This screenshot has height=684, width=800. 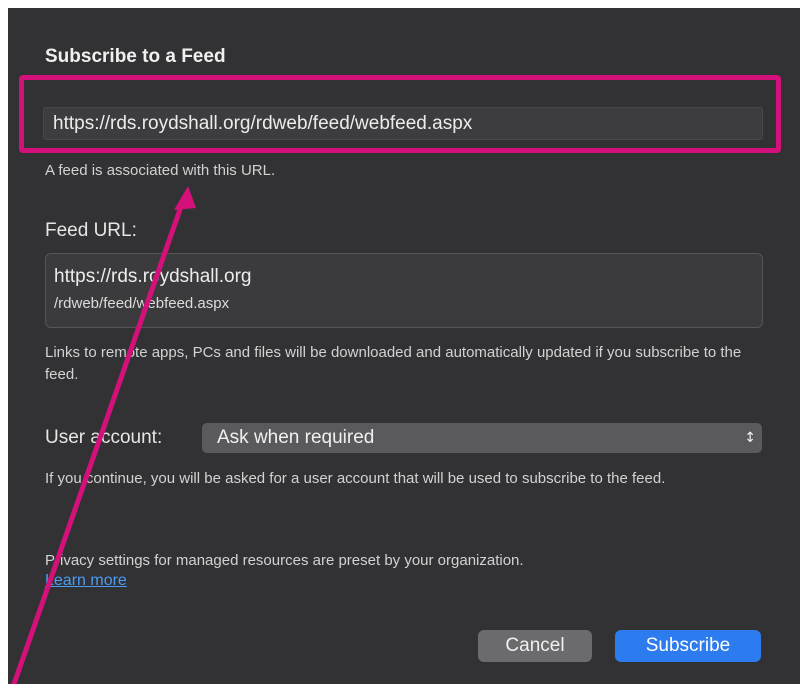 I want to click on url-hint: A feed is associated with this URL., so click(x=160, y=170).